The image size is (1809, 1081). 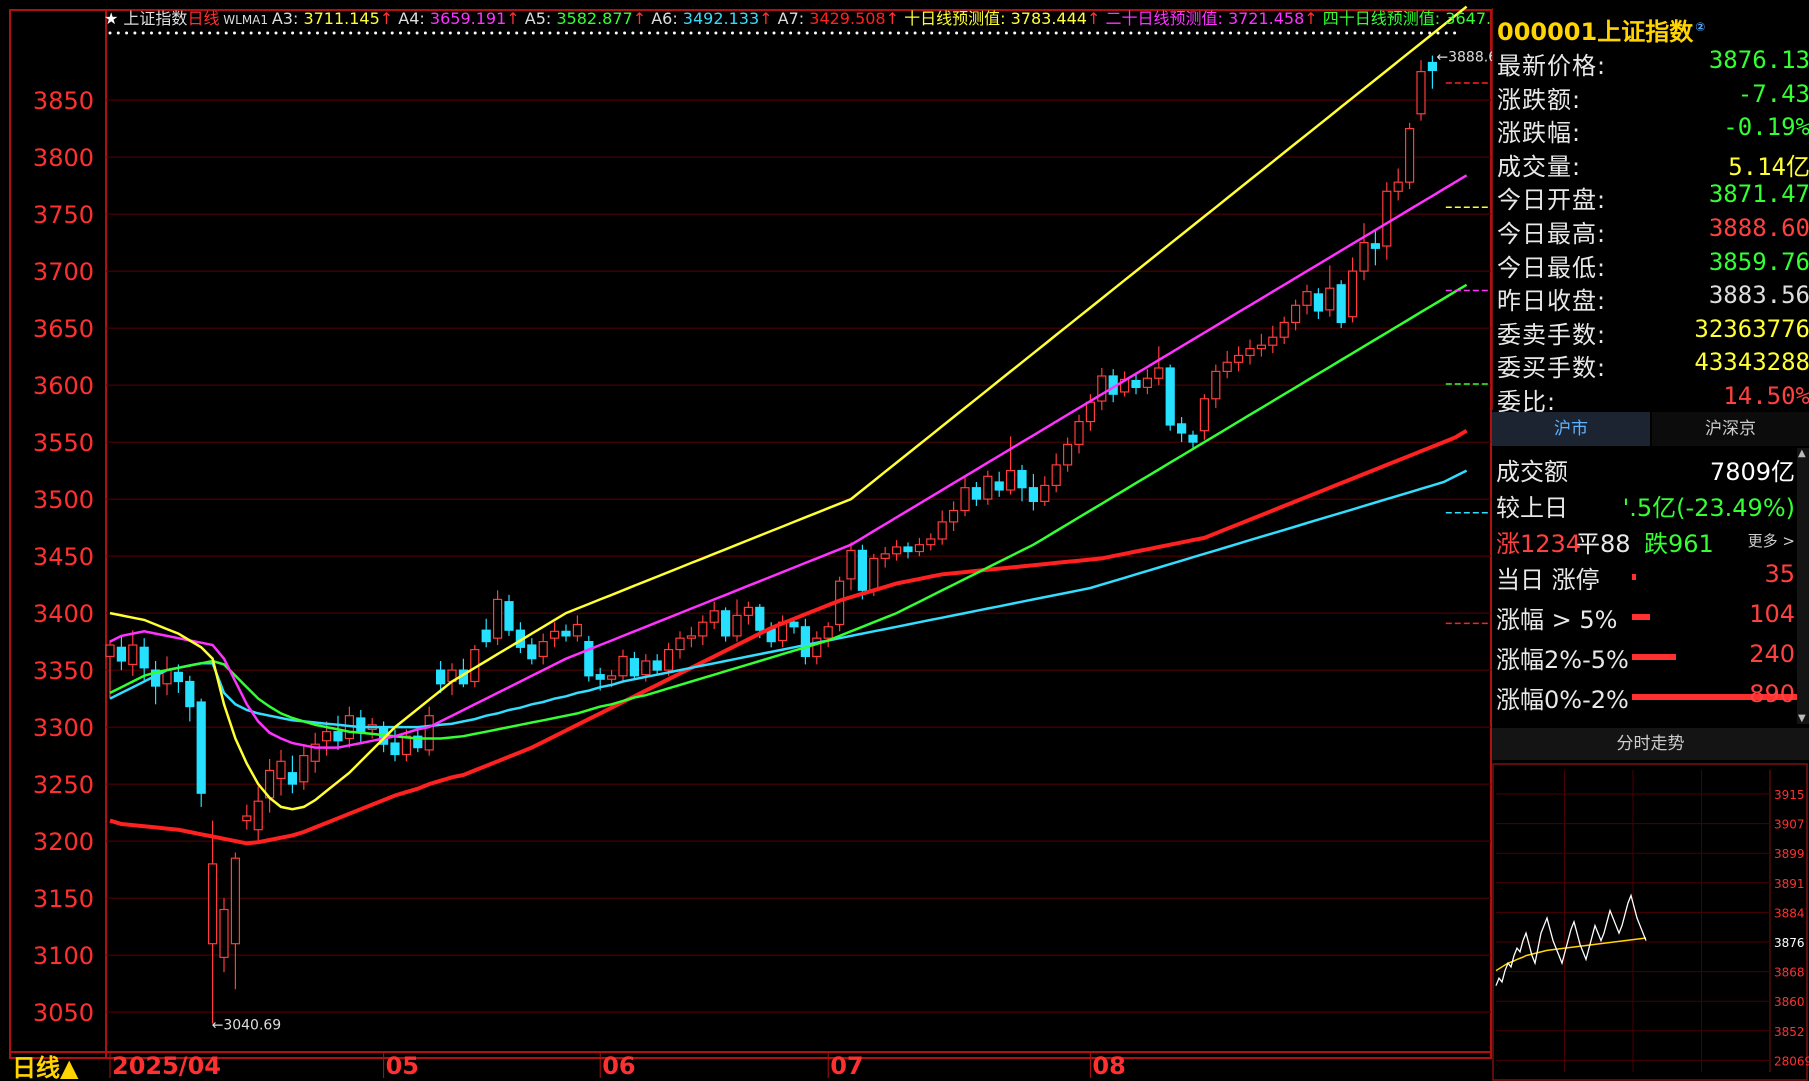 I want to click on r2to5-row: 涨幅2%-5% 240, so click(x=1645, y=656).